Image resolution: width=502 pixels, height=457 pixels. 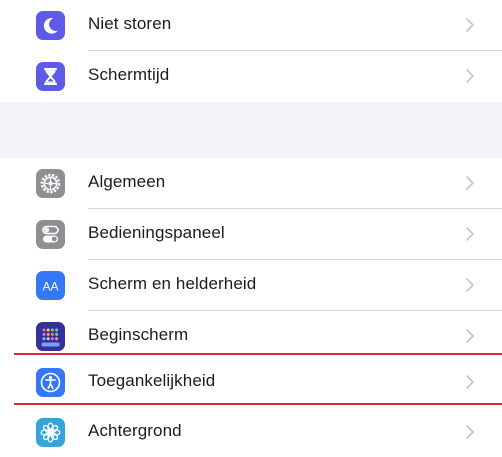 What do you see at coordinates (251, 382) in the screenshot?
I see `settings-row-toegankelijkheid: Toegankelijkheid` at bounding box center [251, 382].